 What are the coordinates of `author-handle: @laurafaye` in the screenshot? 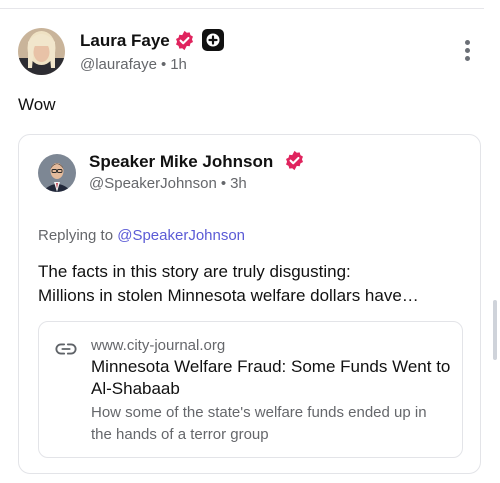 It's located at (118, 64).